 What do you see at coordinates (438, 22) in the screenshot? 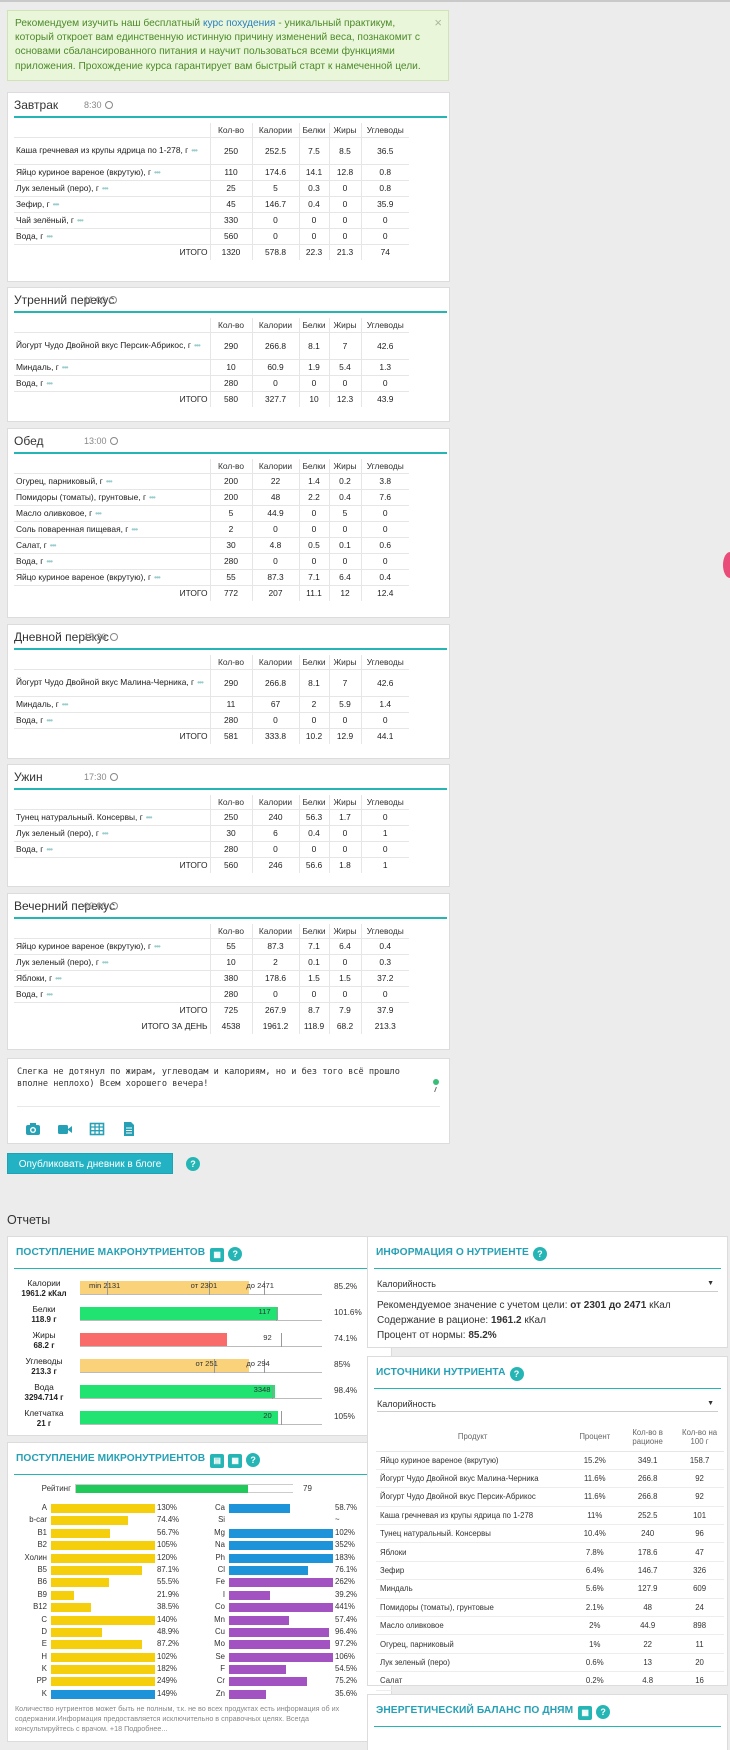
I see `close-icon: ×` at bounding box center [438, 22].